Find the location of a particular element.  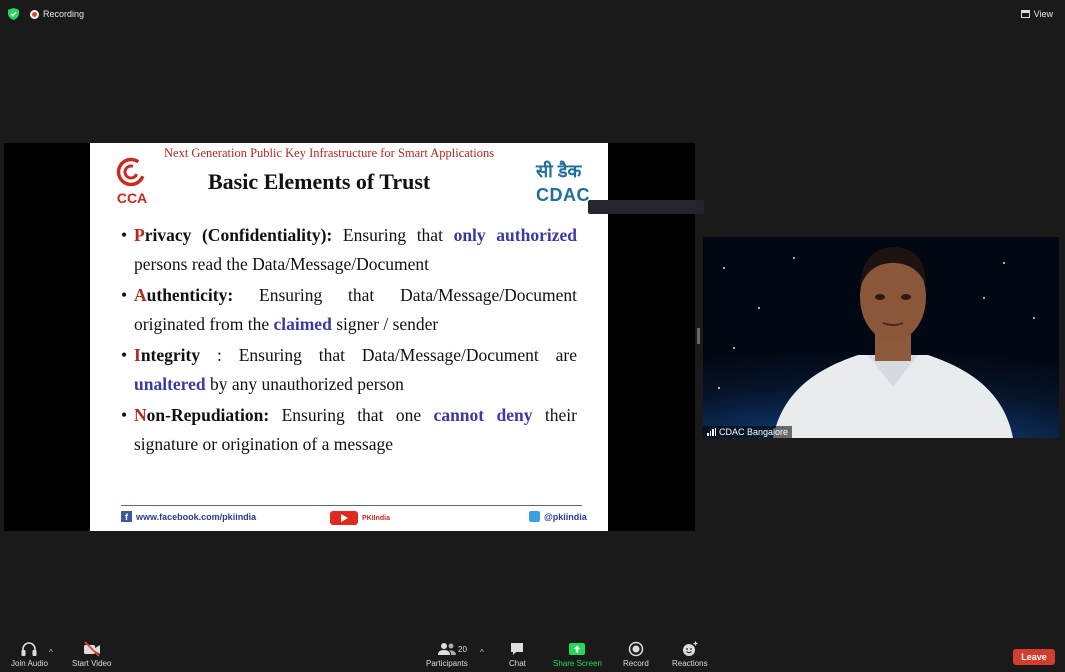

share-screen-icon is located at coordinates (577, 649).